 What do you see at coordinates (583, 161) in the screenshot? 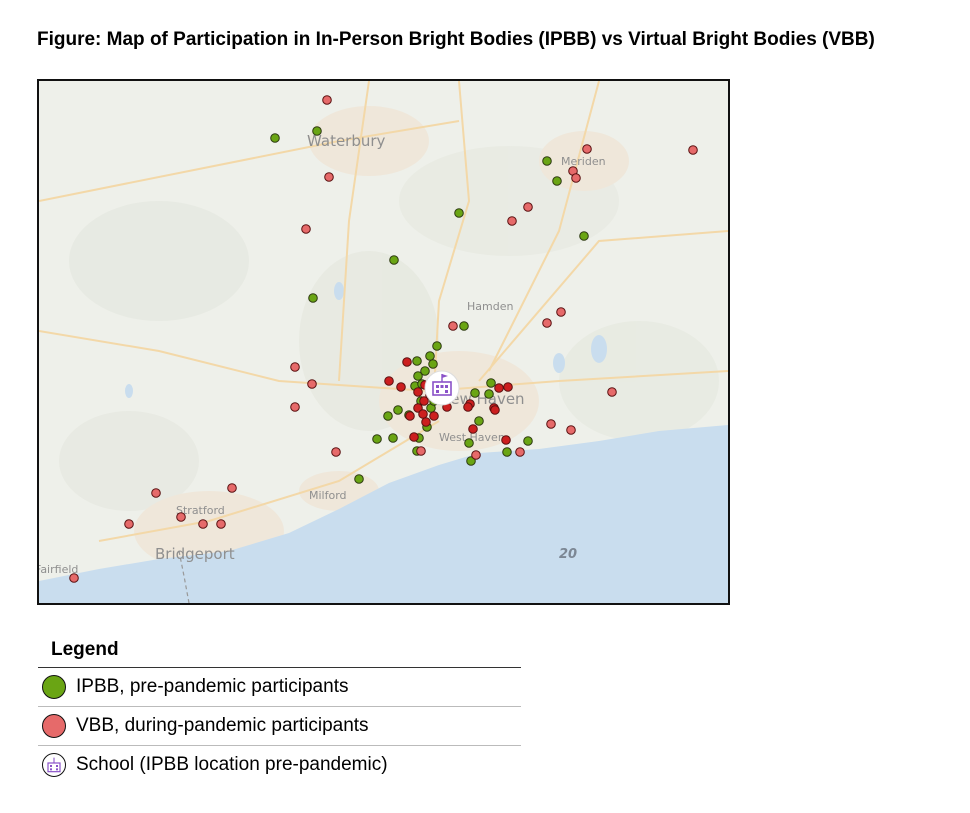
I see `place-label-meriden: Meriden` at bounding box center [583, 161].